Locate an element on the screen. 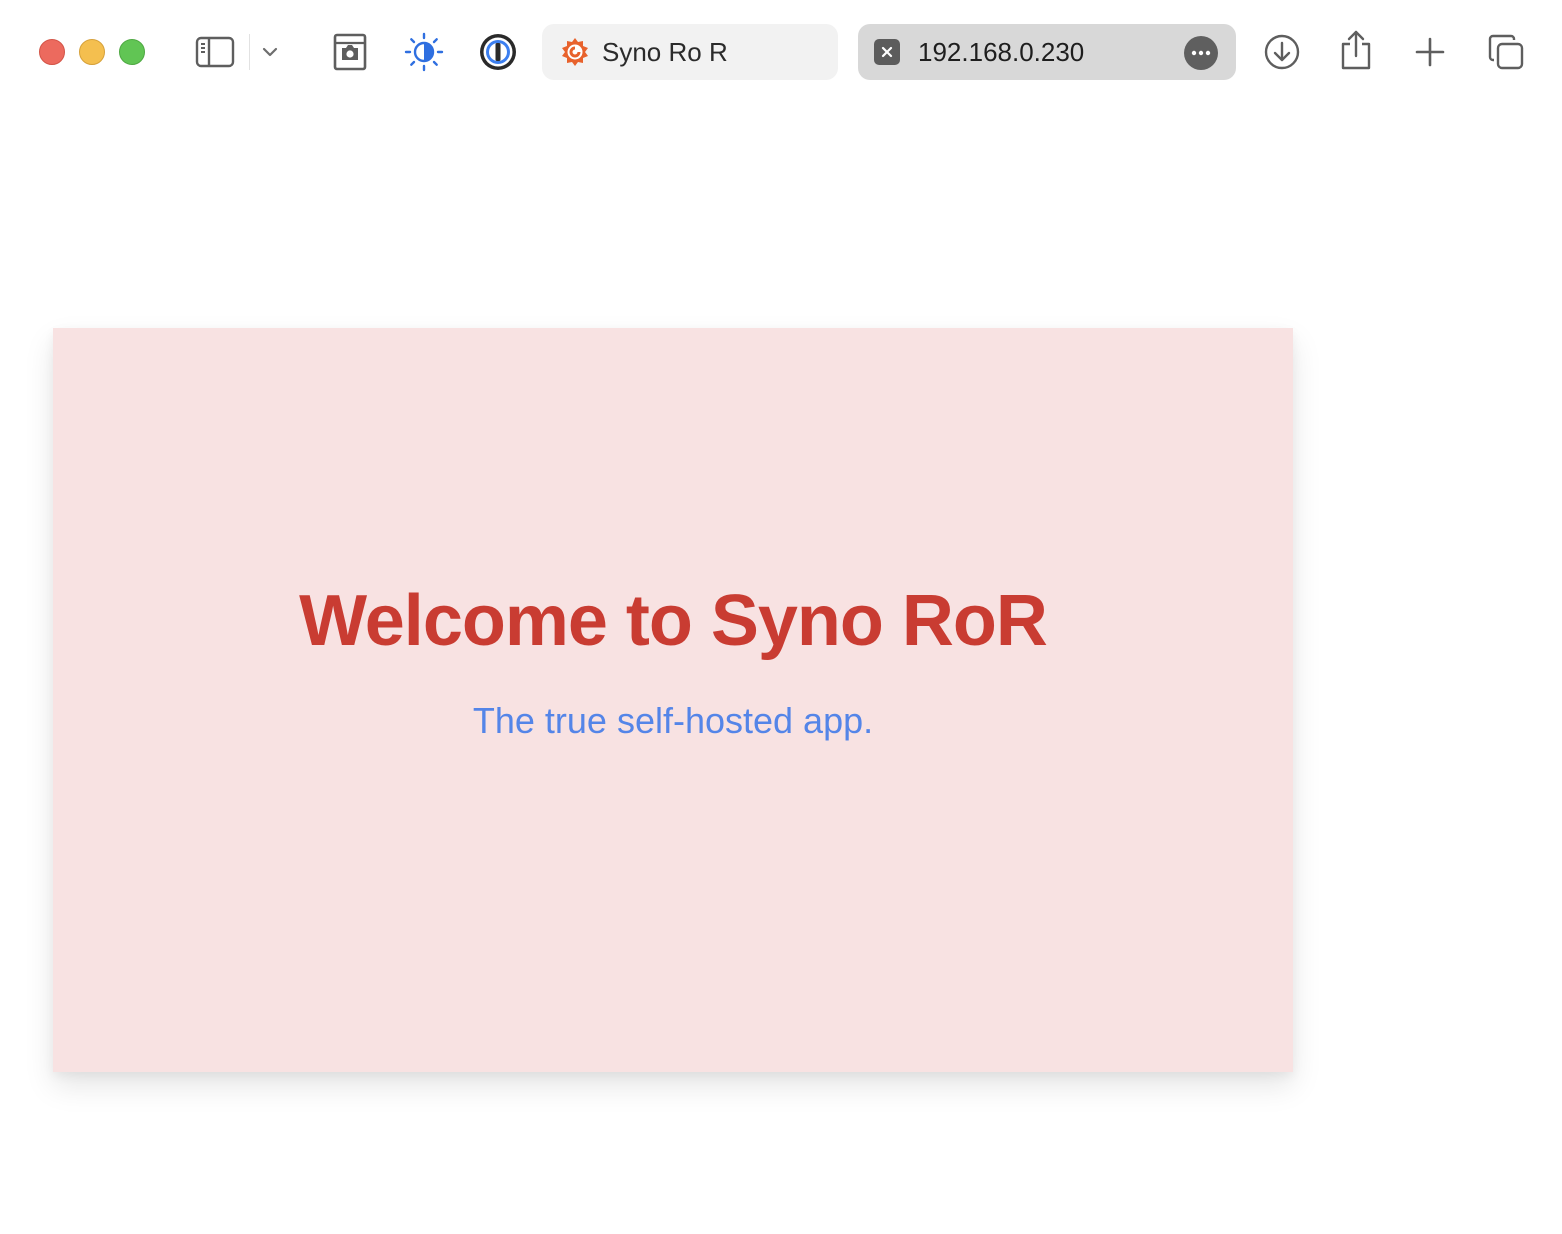 The width and height of the screenshot is (1562, 1234). camera-icon is located at coordinates (350, 52).